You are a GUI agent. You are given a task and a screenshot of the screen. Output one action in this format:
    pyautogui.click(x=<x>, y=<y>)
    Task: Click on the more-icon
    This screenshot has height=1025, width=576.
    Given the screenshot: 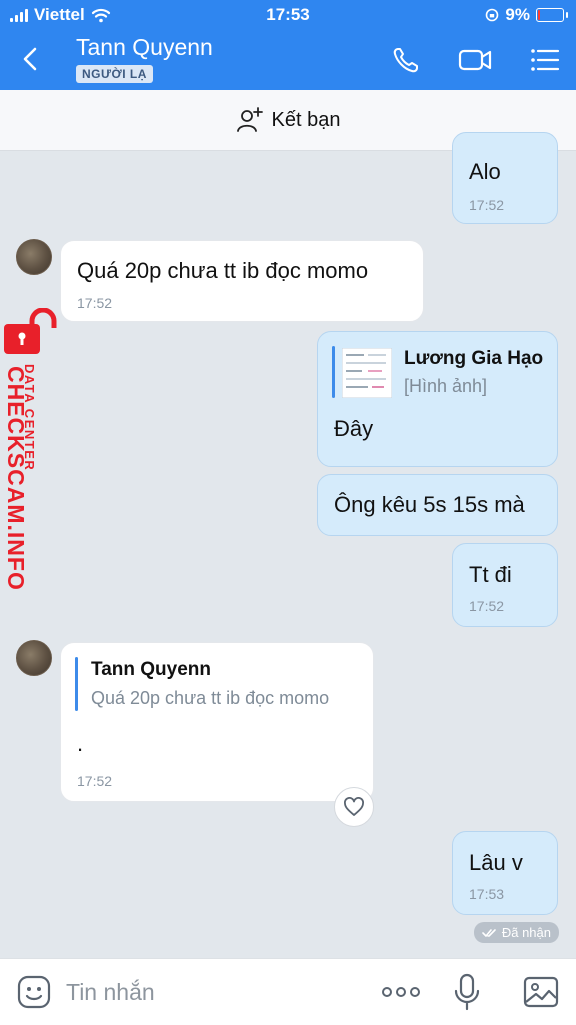 What is the action you would take?
    pyautogui.click(x=401, y=992)
    